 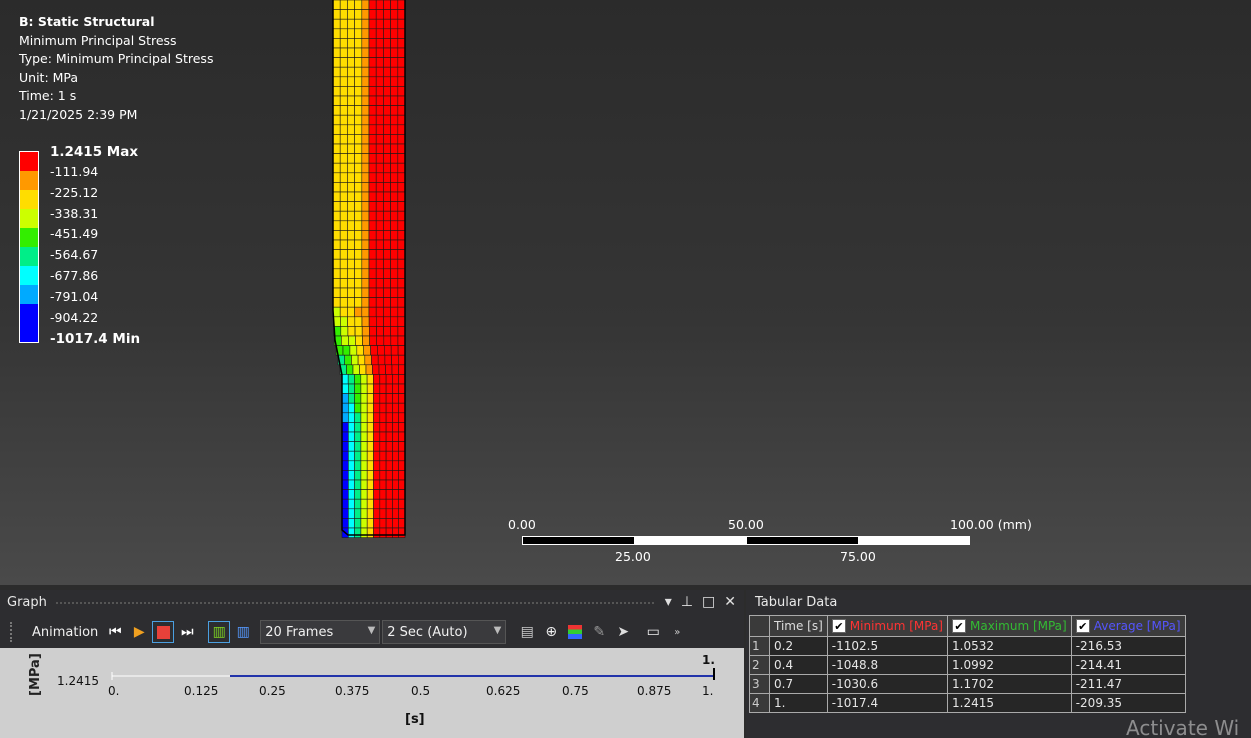 I want to click on cell-minimum: -1030.6, so click(x=887, y=684).